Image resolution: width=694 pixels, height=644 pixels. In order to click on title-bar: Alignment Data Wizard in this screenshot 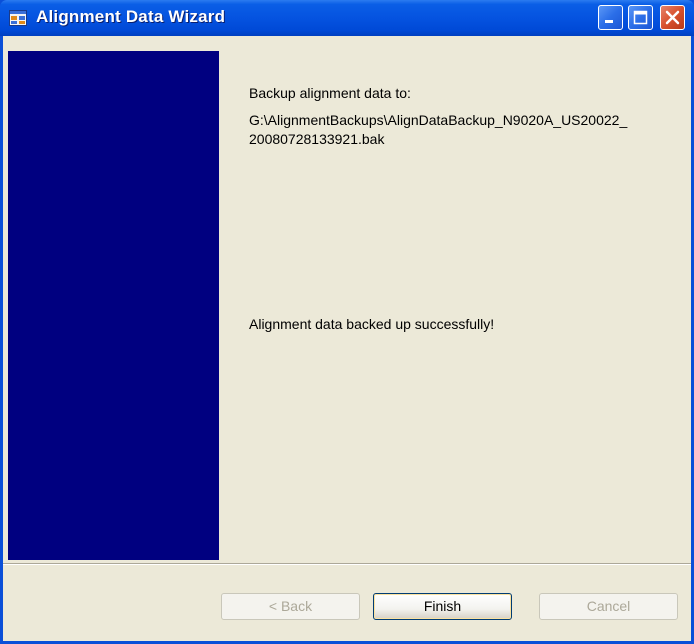, I will do `click(347, 18)`.